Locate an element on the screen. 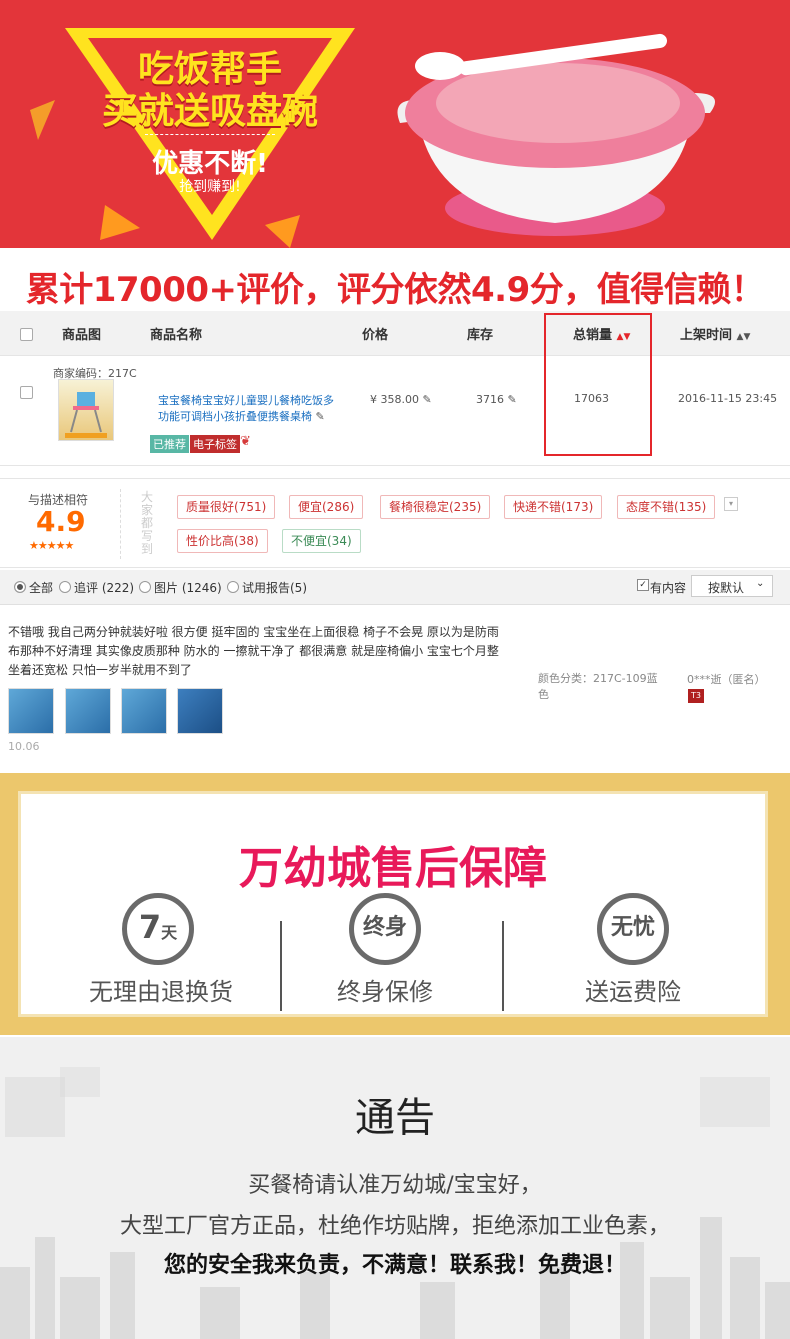 This screenshot has width=790, height=1339. sku-line1: 颜色分类：217C-109蓝 is located at coordinates (598, 678).